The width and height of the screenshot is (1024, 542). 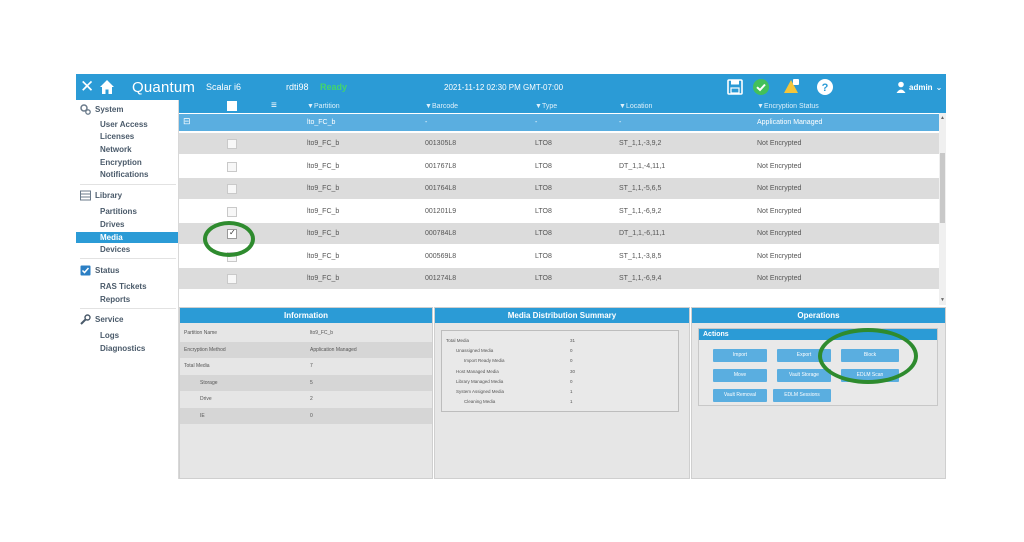 What do you see at coordinates (138, 137) in the screenshot?
I see `sidebar-item-licenses: Licenses` at bounding box center [138, 137].